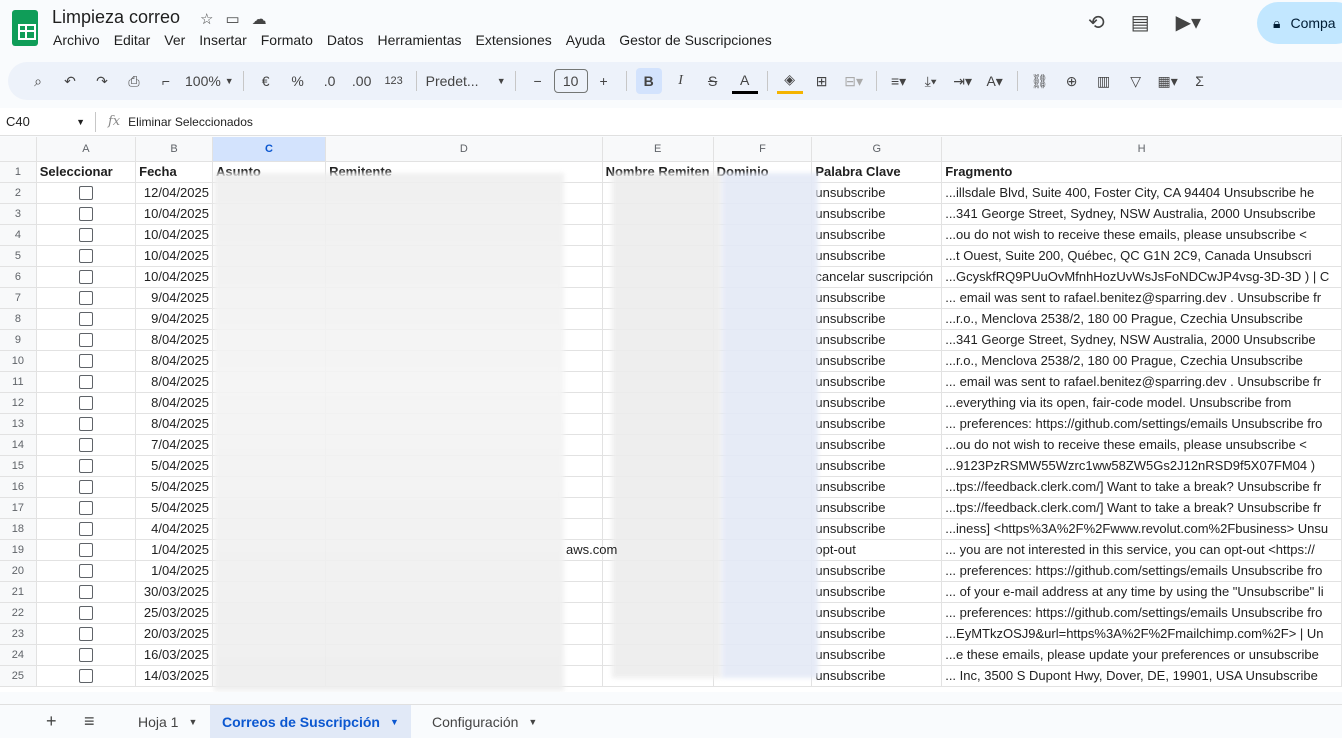 This screenshot has height=738, width=1342. I want to click on insert-chart-icon: ▥, so click(1104, 81).